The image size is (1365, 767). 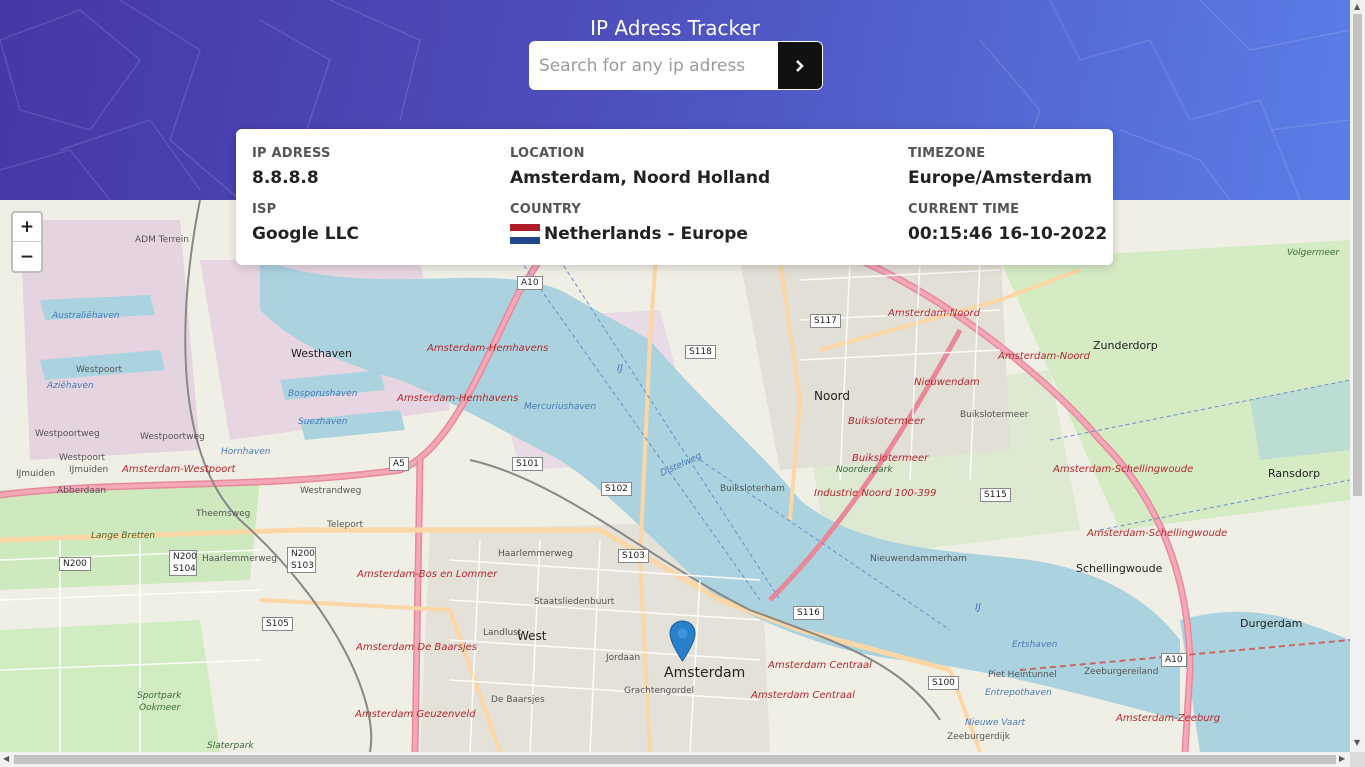 I want to click on scroll-up-icon: ▲, so click(x=1357, y=6).